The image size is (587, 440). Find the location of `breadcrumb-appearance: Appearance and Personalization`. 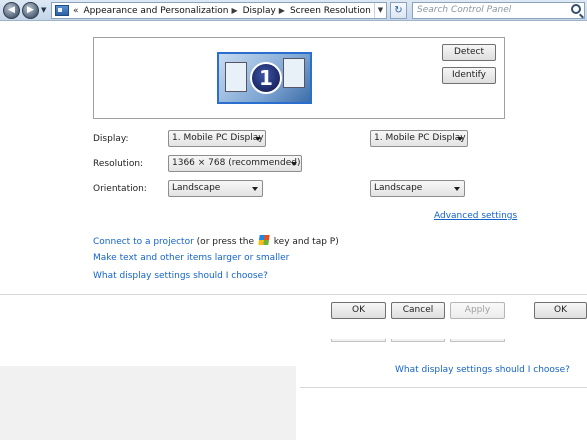

breadcrumb-appearance: Appearance and Personalization is located at coordinates (156, 11).